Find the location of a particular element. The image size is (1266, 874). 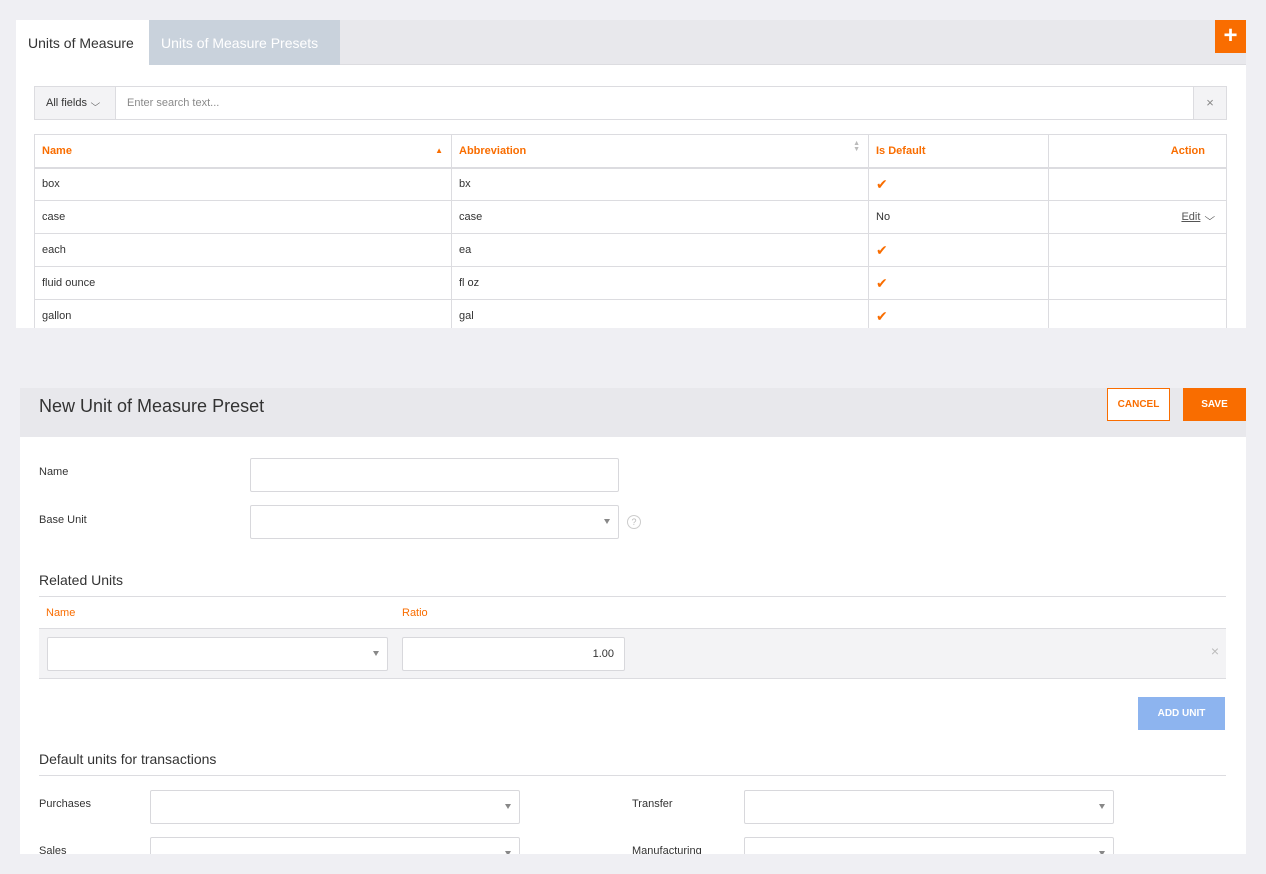

transfer-select is located at coordinates (929, 807).